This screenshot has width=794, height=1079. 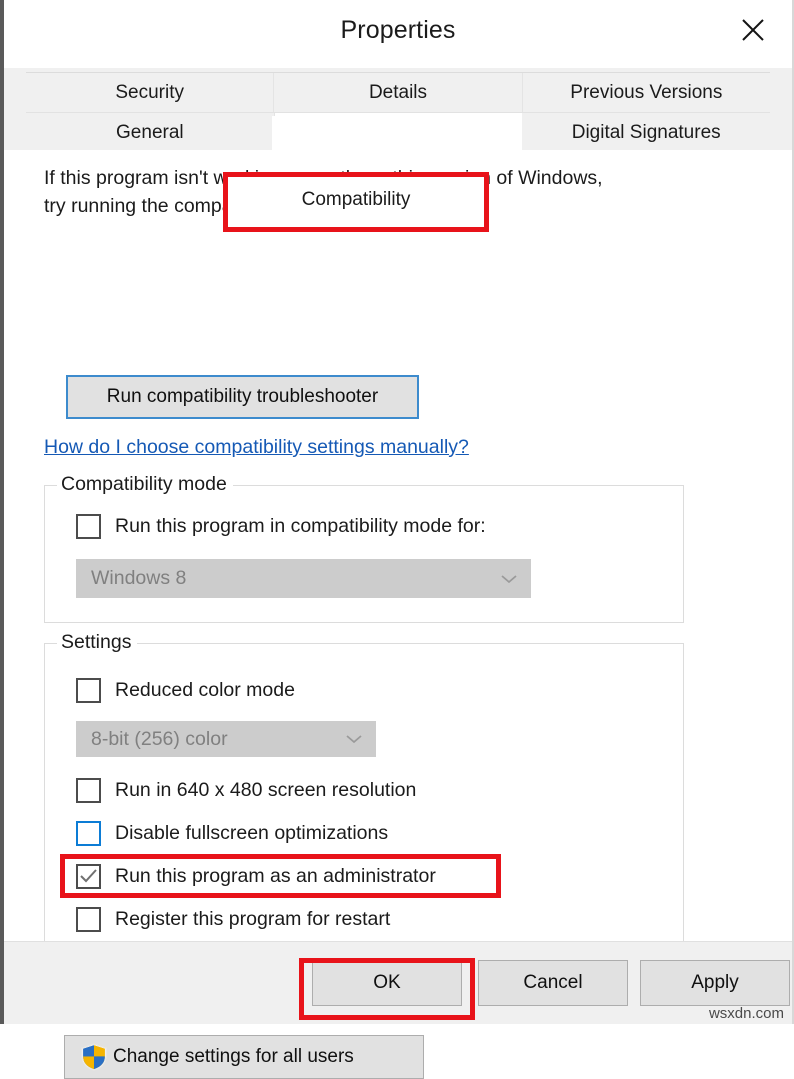 I want to click on dialog-footer: OK Cancel Apply, so click(x=398, y=982).